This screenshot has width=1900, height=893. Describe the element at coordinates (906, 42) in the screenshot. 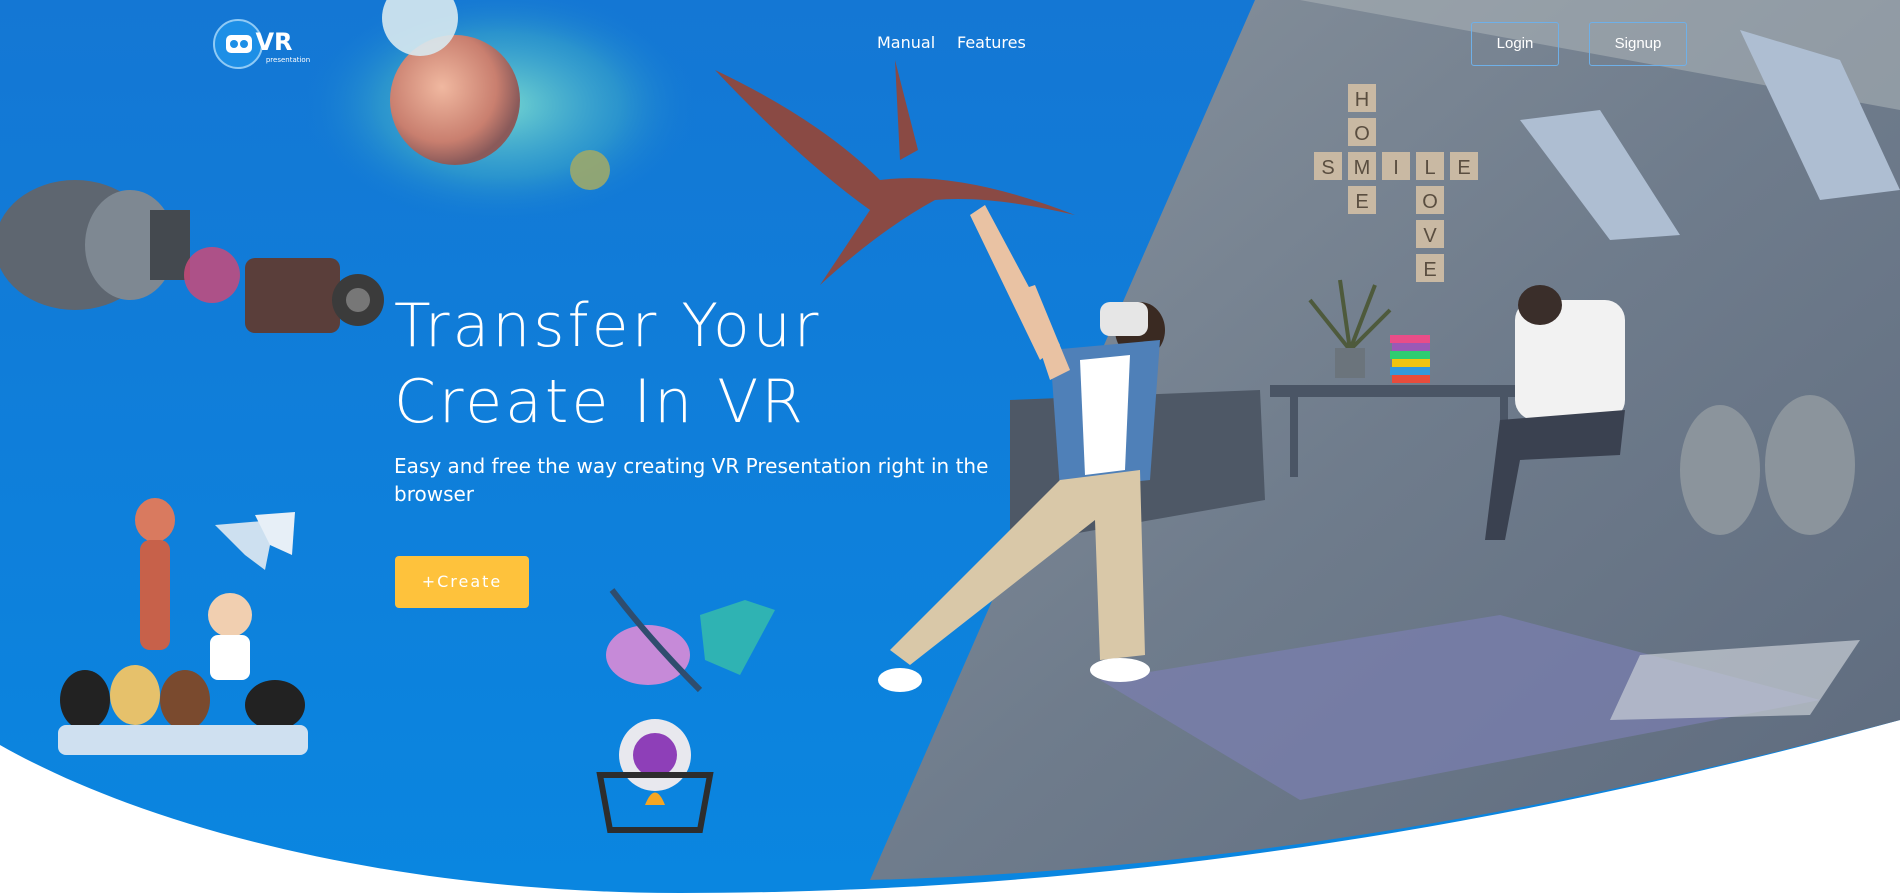

I see `nav-manual: Manual` at that location.